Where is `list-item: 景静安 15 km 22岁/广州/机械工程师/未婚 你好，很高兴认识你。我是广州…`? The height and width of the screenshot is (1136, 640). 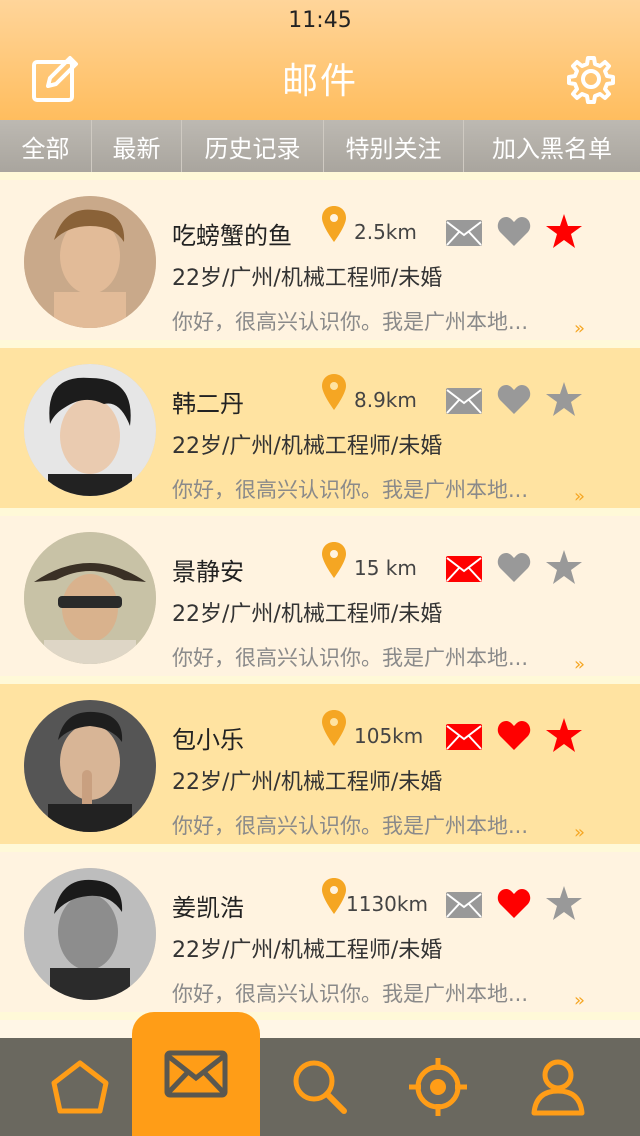
list-item: 景静安 15 km 22岁/广州/机械工程师/未婚 你好，很高兴认识你。我是广州… is located at coordinates (320, 596).